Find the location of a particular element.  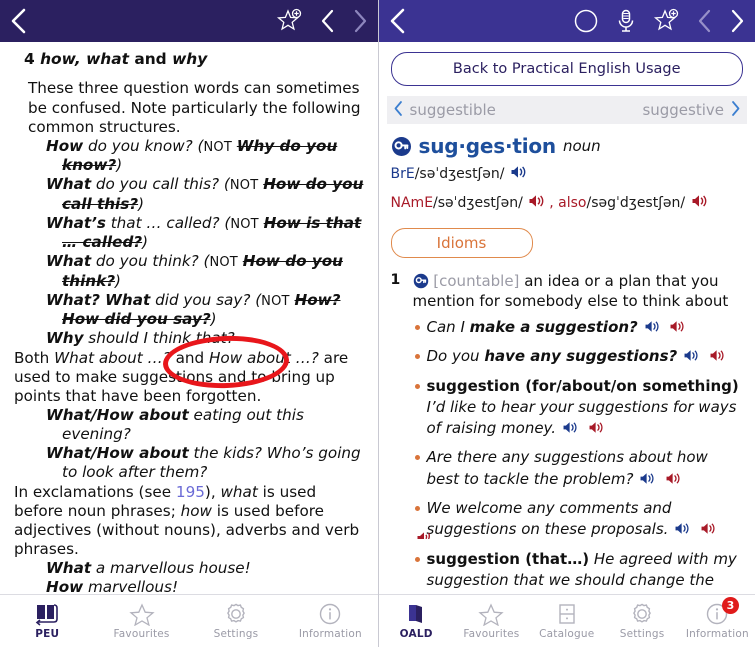

speaker-red-icon-clipped is located at coordinates (426, 533).